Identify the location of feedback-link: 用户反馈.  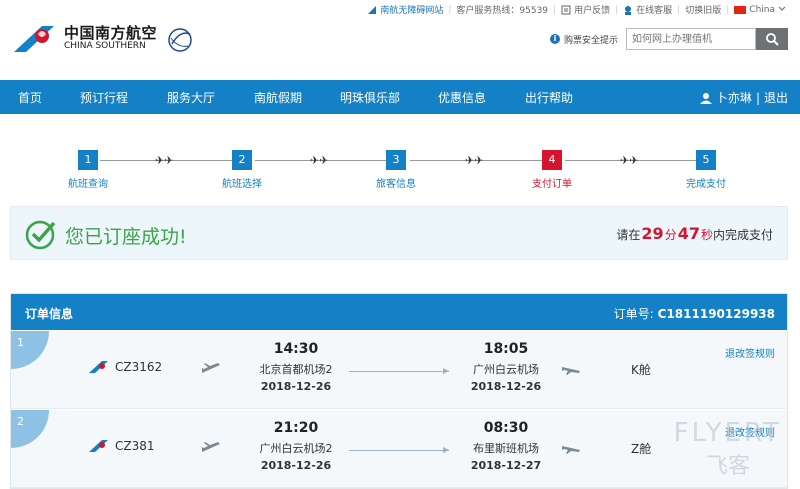
(592, 9).